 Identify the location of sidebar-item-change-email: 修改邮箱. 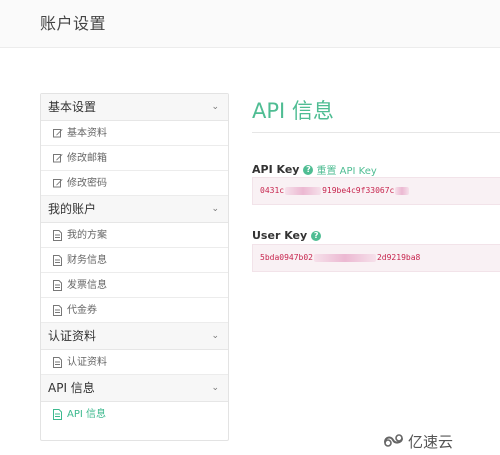
(134, 158).